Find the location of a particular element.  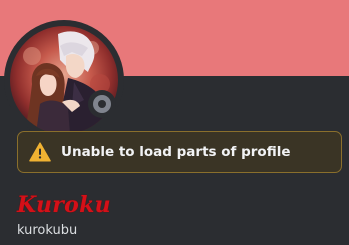

warning-icon is located at coordinates (40, 152).